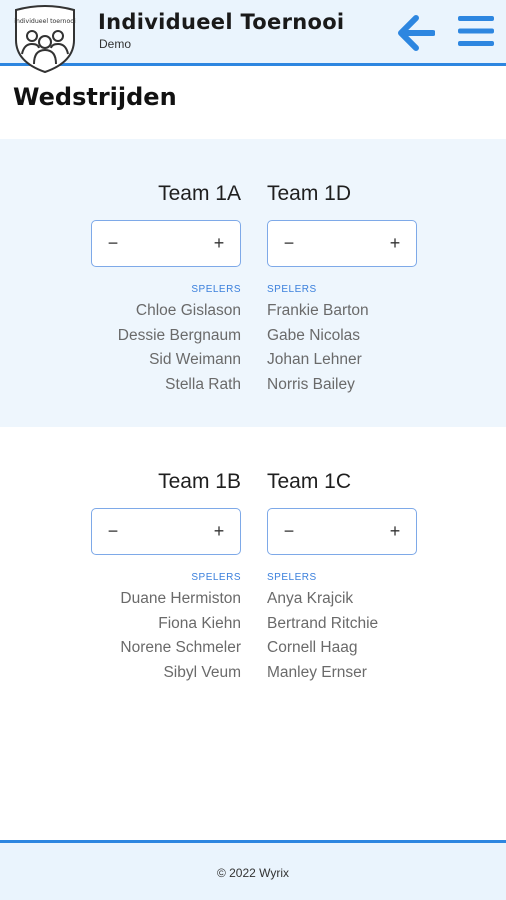  I want to click on player-name: Anya Krajcik, so click(310, 598).